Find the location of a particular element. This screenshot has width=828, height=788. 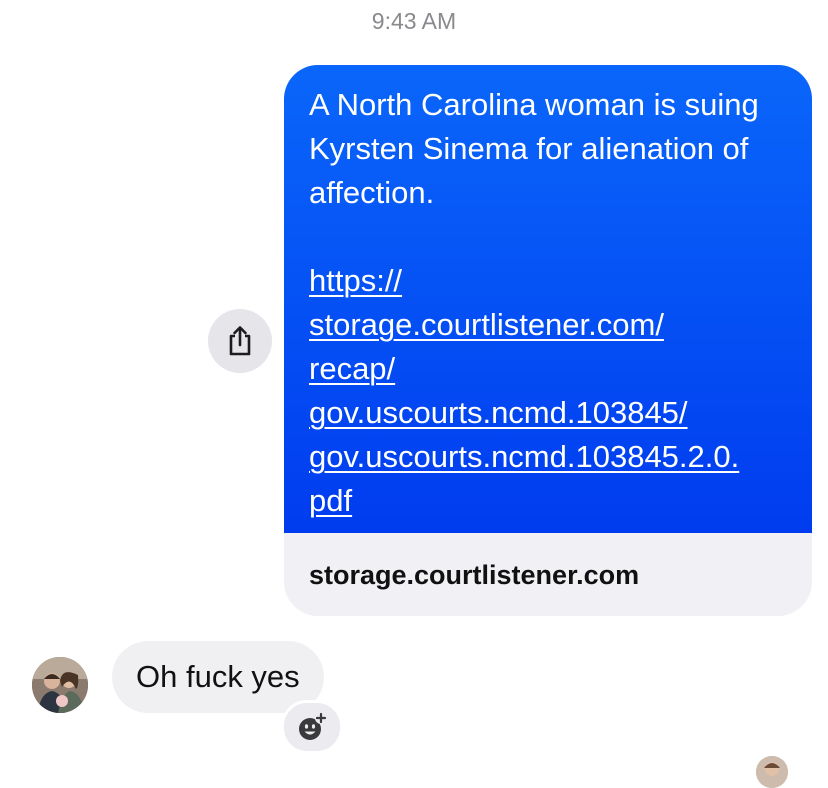

link-line: gov.uscourts.ncmd.103845/ is located at coordinates (498, 412).